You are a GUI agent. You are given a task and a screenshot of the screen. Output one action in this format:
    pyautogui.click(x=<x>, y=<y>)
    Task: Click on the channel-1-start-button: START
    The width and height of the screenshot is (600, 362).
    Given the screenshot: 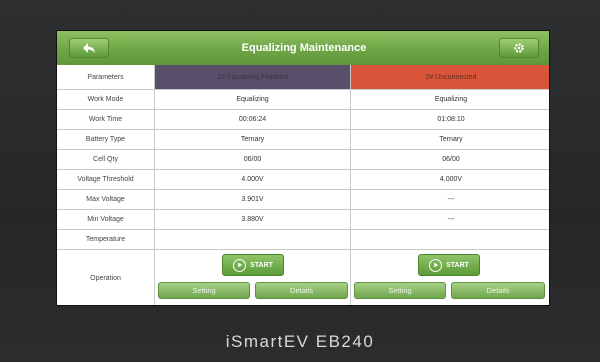 What is the action you would take?
    pyautogui.click(x=253, y=265)
    